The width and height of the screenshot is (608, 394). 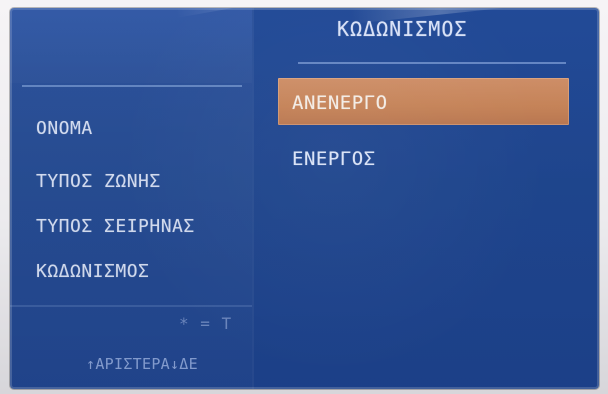 I want to click on option-inactive: ΑΝΕΝΕΡΓΟ, so click(x=340, y=103).